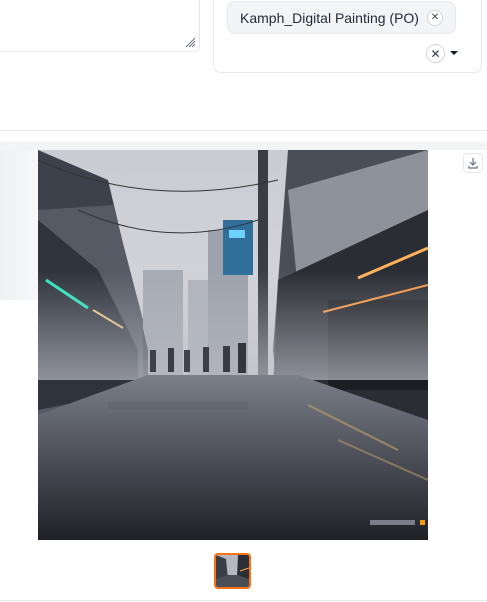 This screenshot has height=602, width=487. Describe the element at coordinates (329, 17) in the screenshot. I see `chip-label: Kamph_Digital Painting (PO)` at that location.